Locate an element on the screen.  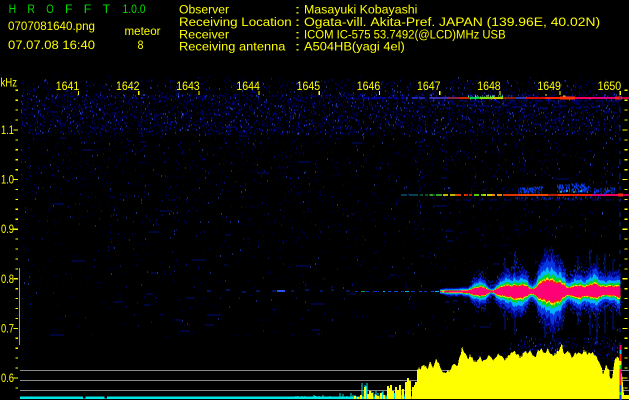
svg-text: 1.1 is located at coordinates (7, 130).